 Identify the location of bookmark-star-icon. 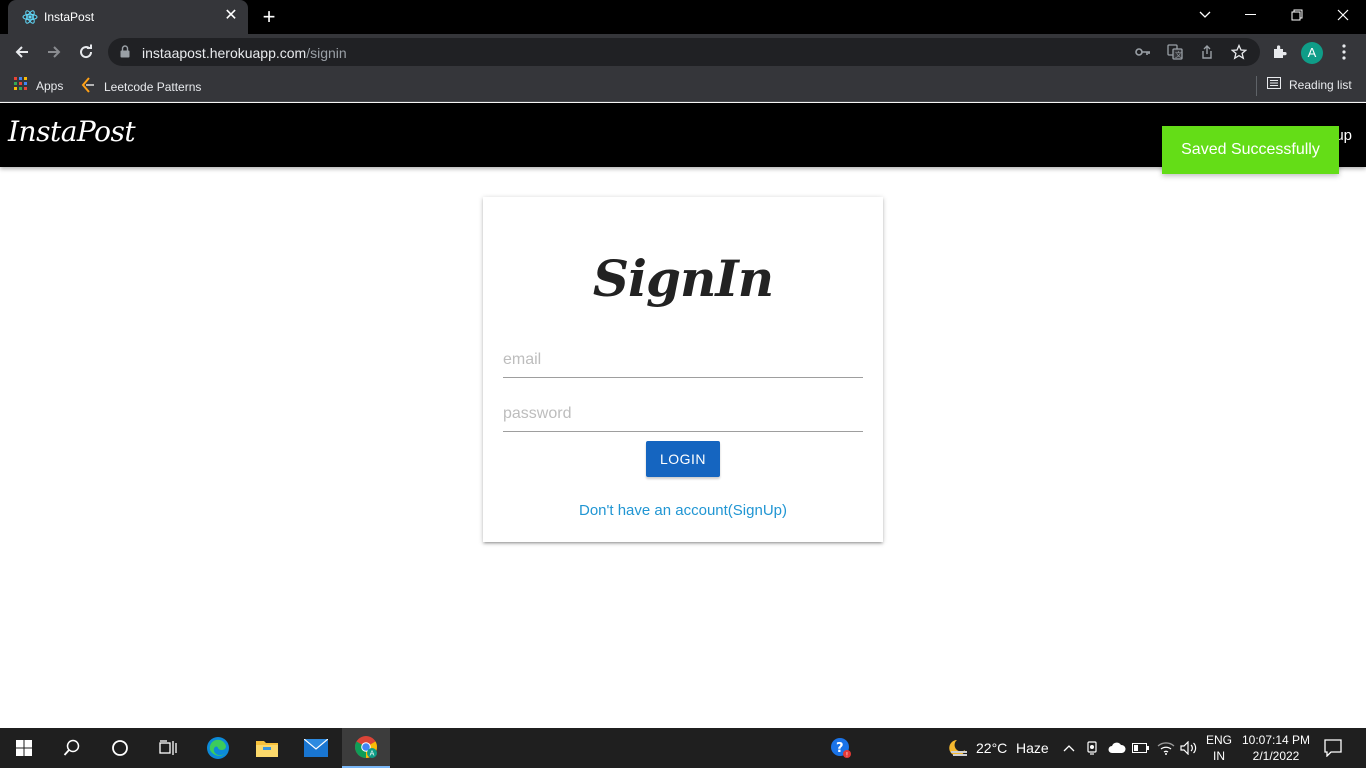
(1239, 52).